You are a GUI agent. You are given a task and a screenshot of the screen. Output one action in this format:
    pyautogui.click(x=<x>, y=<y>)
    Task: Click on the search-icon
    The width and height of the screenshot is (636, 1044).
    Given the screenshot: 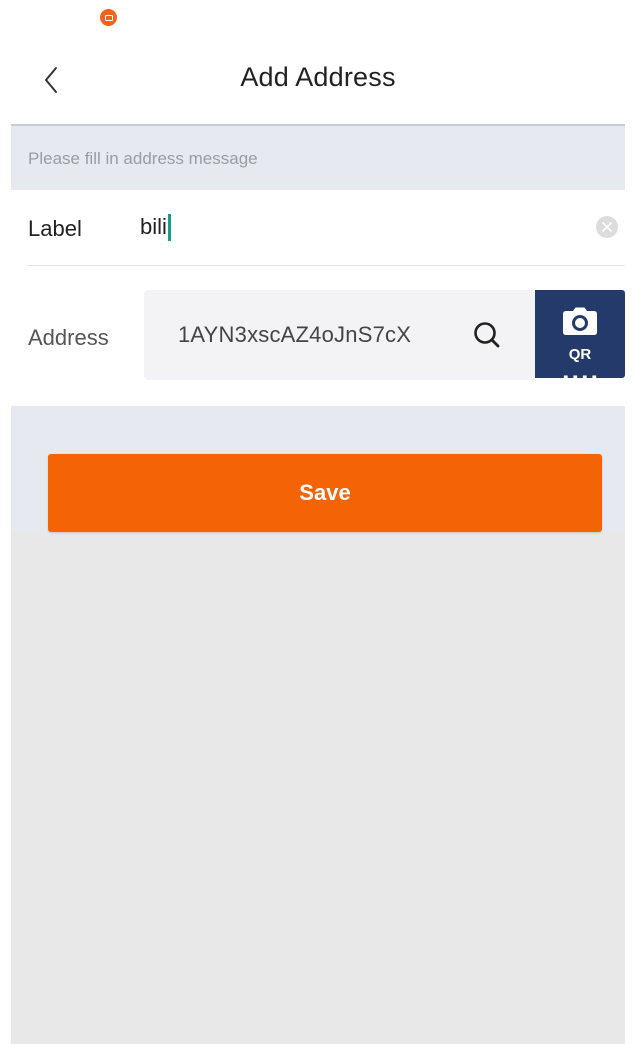 What is the action you would take?
    pyautogui.click(x=487, y=335)
    